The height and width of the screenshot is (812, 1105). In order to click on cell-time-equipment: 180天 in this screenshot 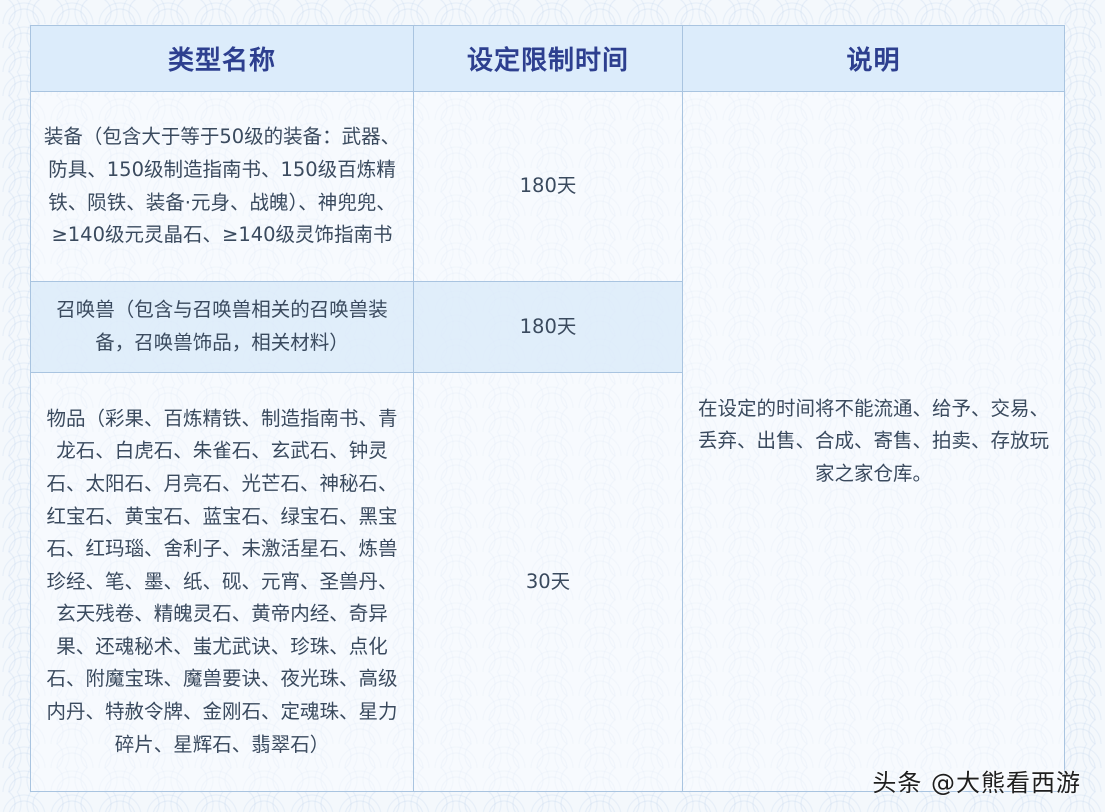, I will do `click(548, 186)`.